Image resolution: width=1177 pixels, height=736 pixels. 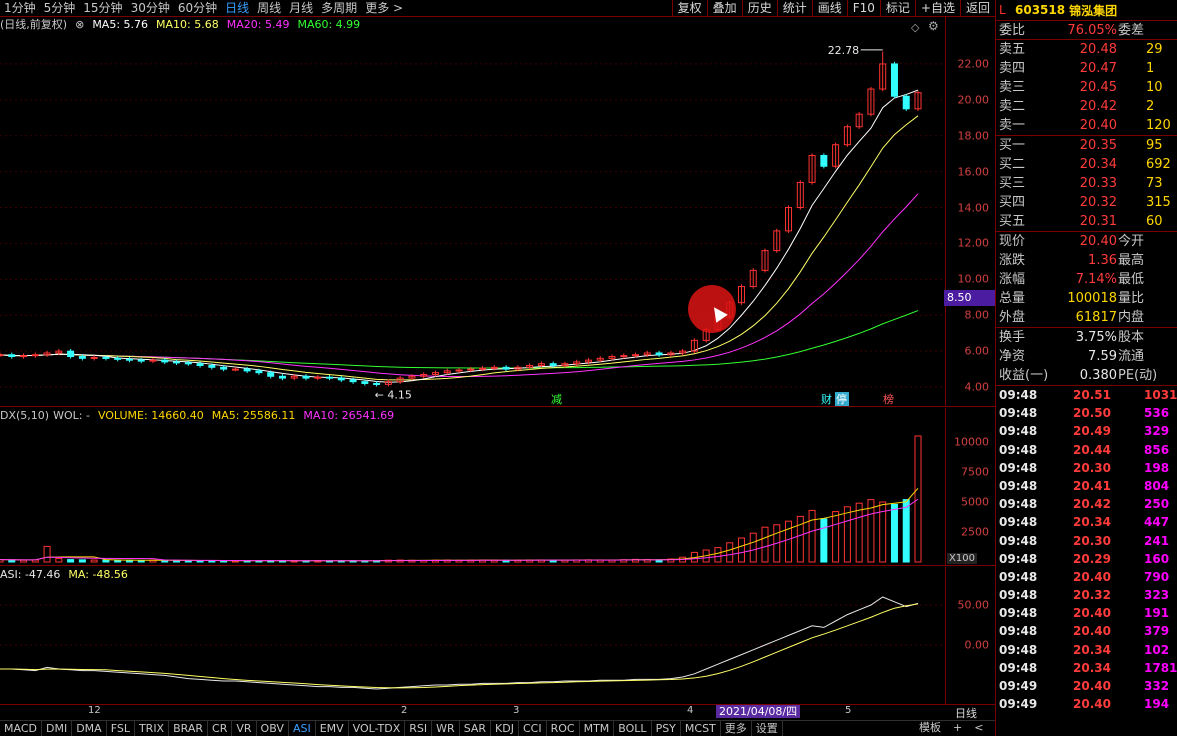 What do you see at coordinates (302, 728) in the screenshot?
I see `indicator-tab-asi: ASI` at bounding box center [302, 728].